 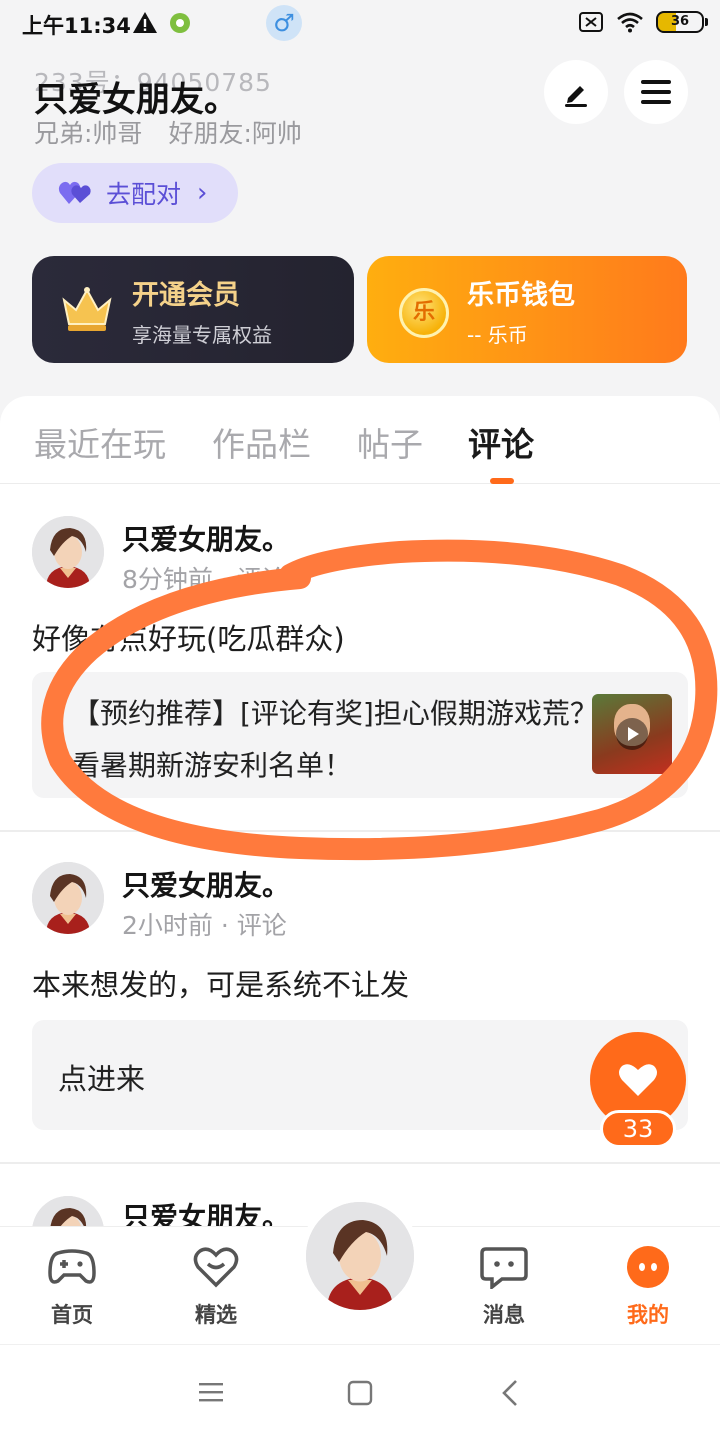 I want to click on profile-face-icon, so click(x=648, y=1267).